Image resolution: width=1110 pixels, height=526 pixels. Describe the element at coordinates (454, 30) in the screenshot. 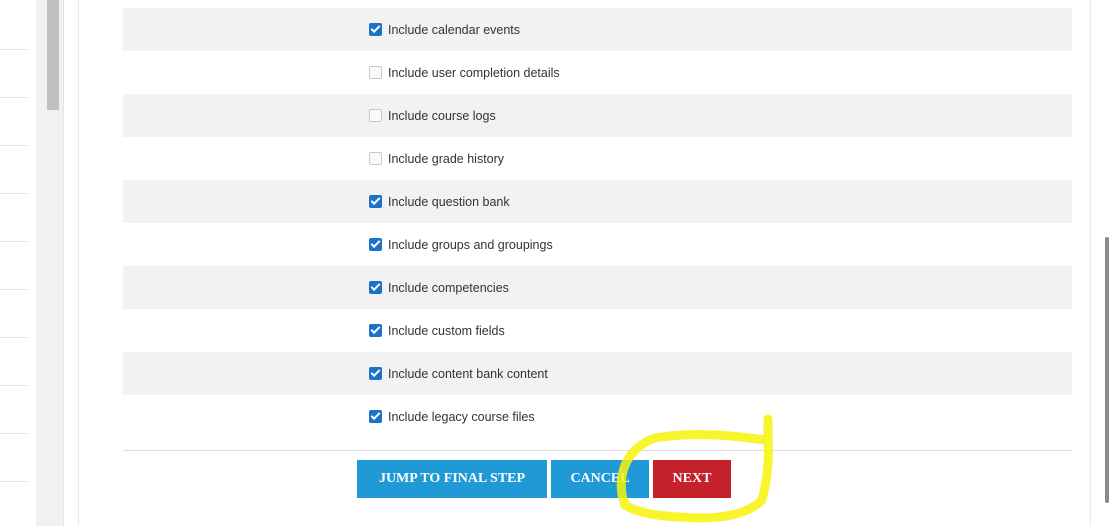

I see `backup-option-label: Include calendar events` at that location.